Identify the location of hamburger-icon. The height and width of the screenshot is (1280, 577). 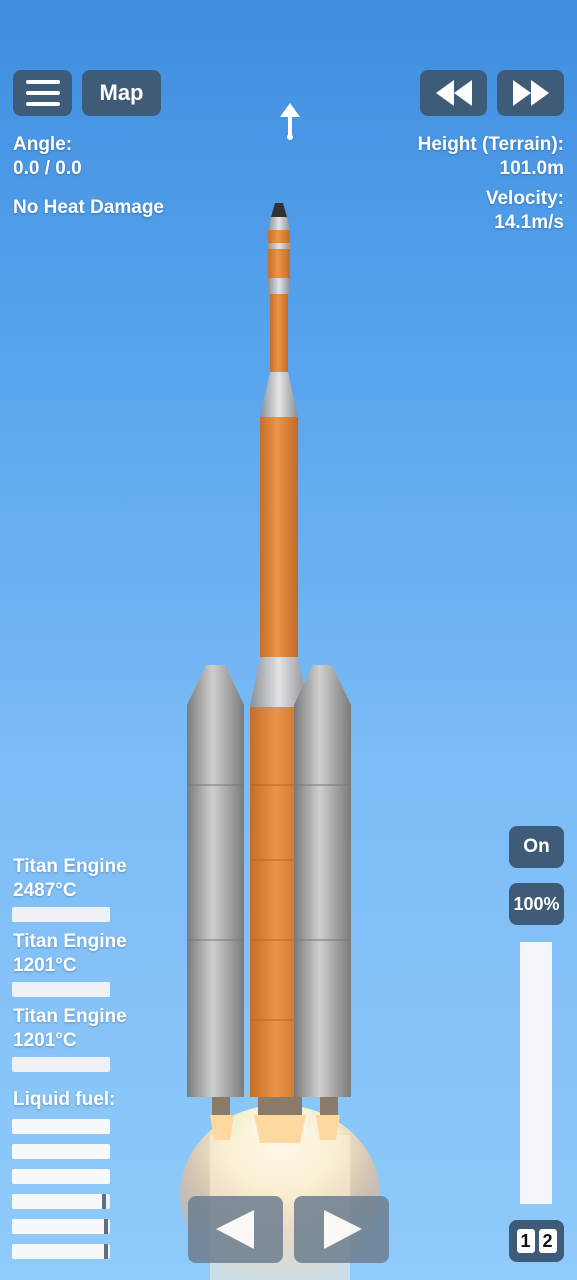
(42, 93).